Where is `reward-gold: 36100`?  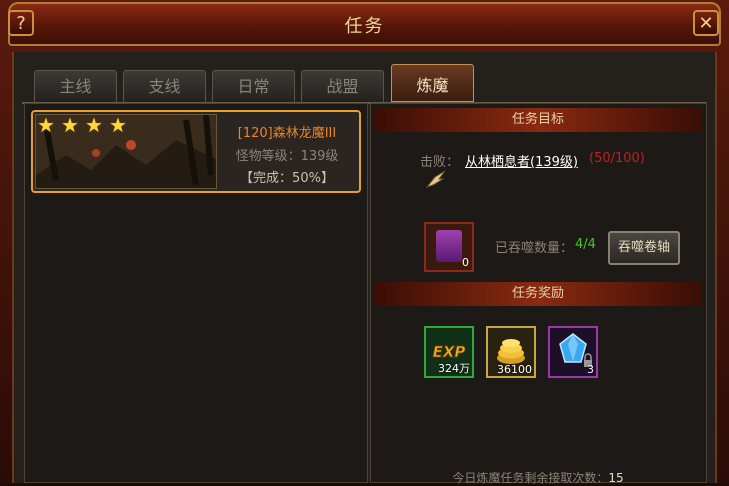
reward-gold: 36100 is located at coordinates (511, 352).